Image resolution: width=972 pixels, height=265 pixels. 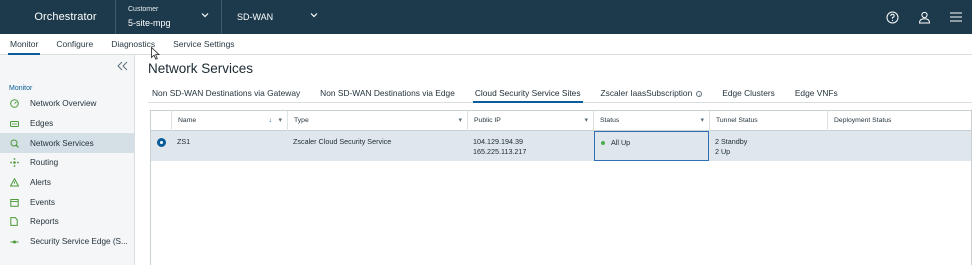 What do you see at coordinates (603, 143) in the screenshot?
I see `status-ok-icon` at bounding box center [603, 143].